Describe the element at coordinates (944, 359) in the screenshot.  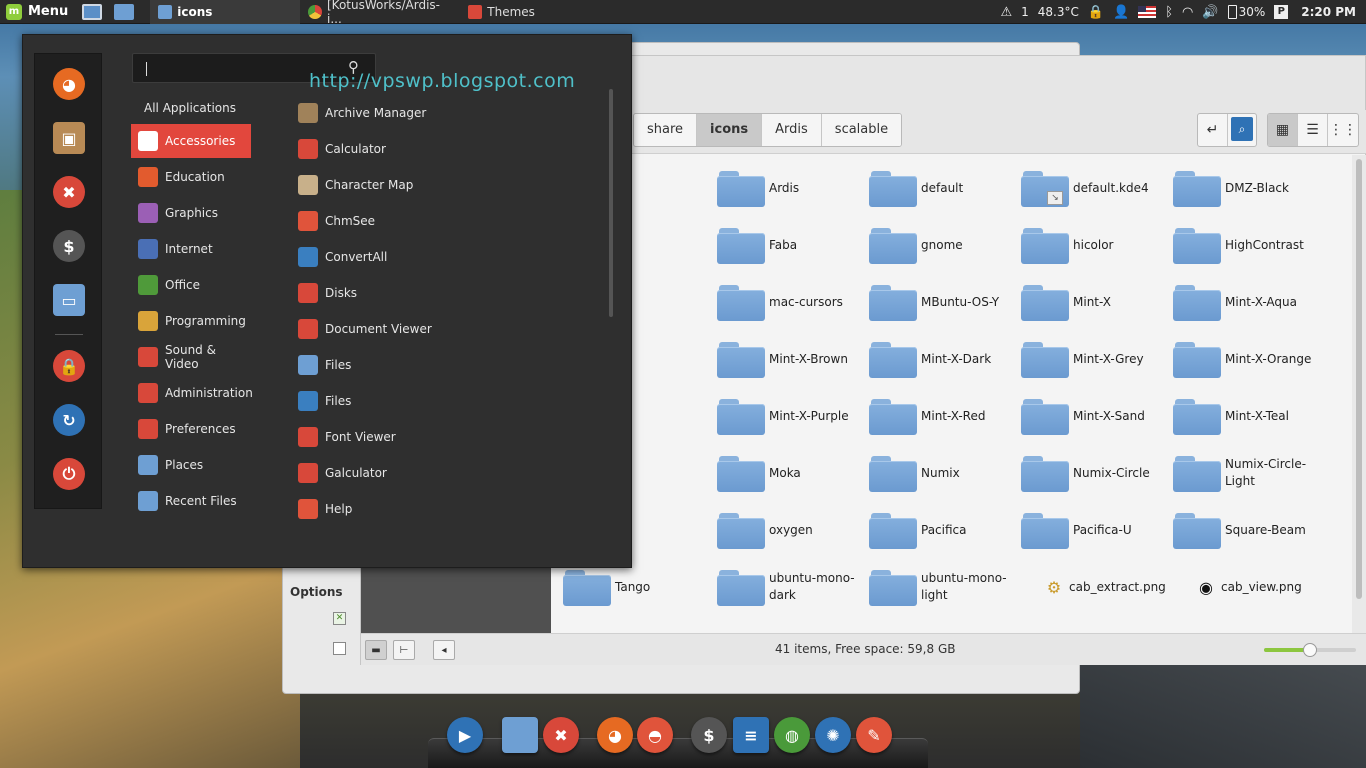
I see `file-item: Mint-X-Dark` at that location.